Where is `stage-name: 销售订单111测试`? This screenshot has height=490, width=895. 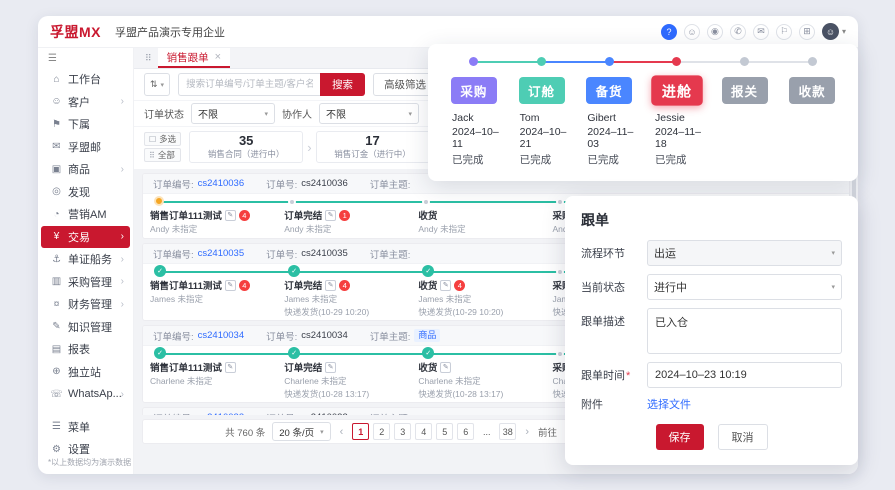
stage-name: 销售订单111测试 is located at coordinates (186, 216).